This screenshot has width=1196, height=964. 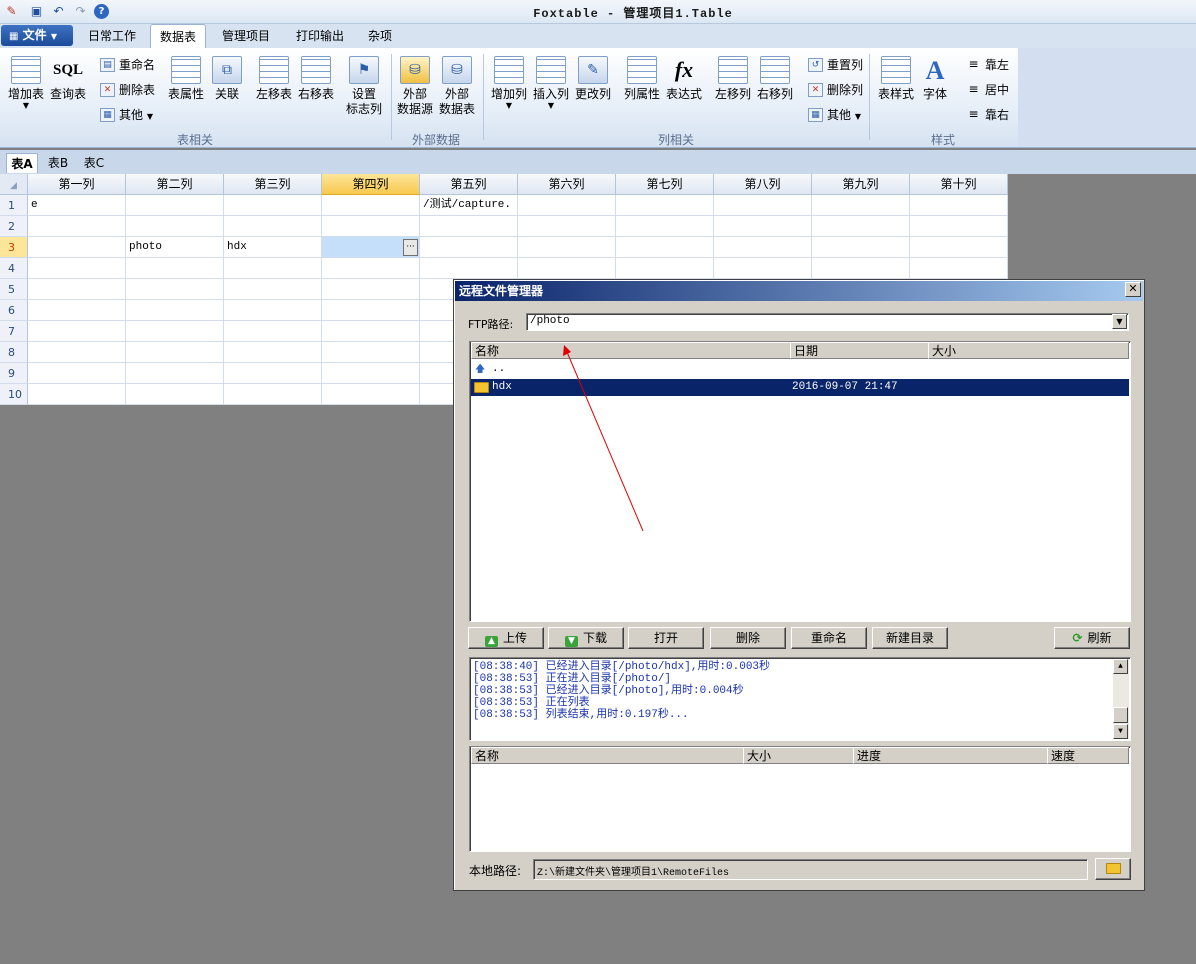 What do you see at coordinates (835, 65) in the screenshot?
I see `reset-column-button: ↺ 重置列` at bounding box center [835, 65].